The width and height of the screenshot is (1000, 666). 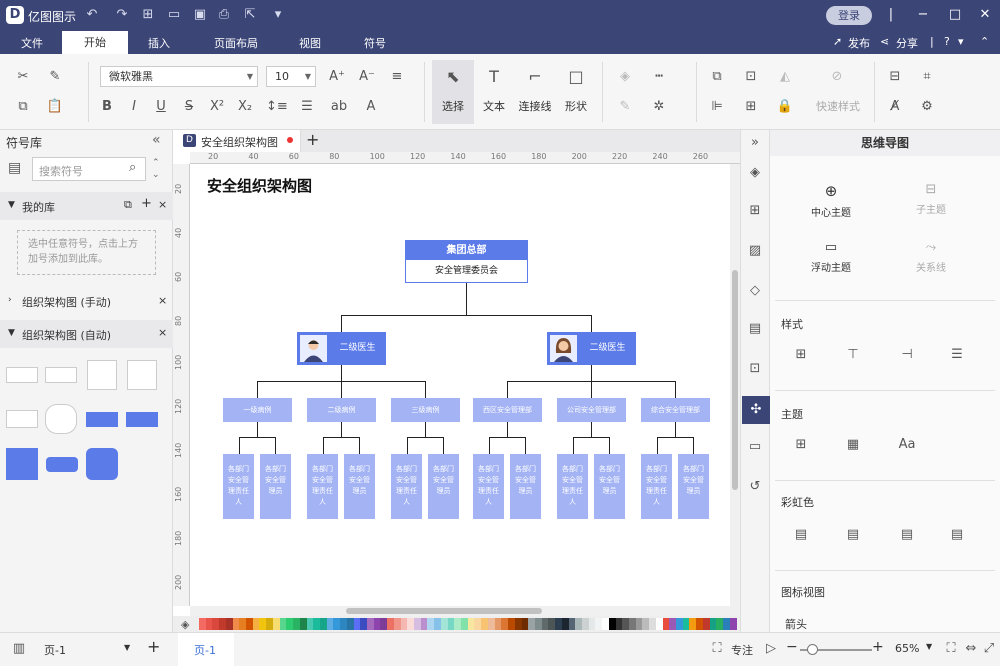 I want to click on share-icon: ⋖, so click(x=884, y=41).